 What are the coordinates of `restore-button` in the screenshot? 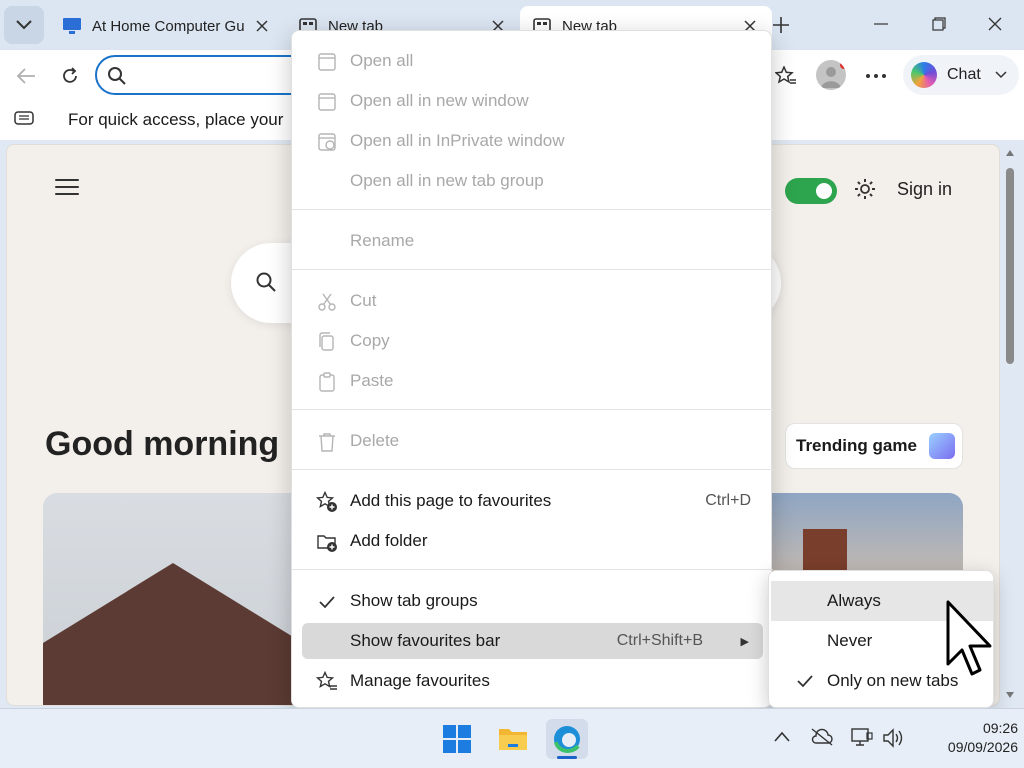 It's located at (939, 24).